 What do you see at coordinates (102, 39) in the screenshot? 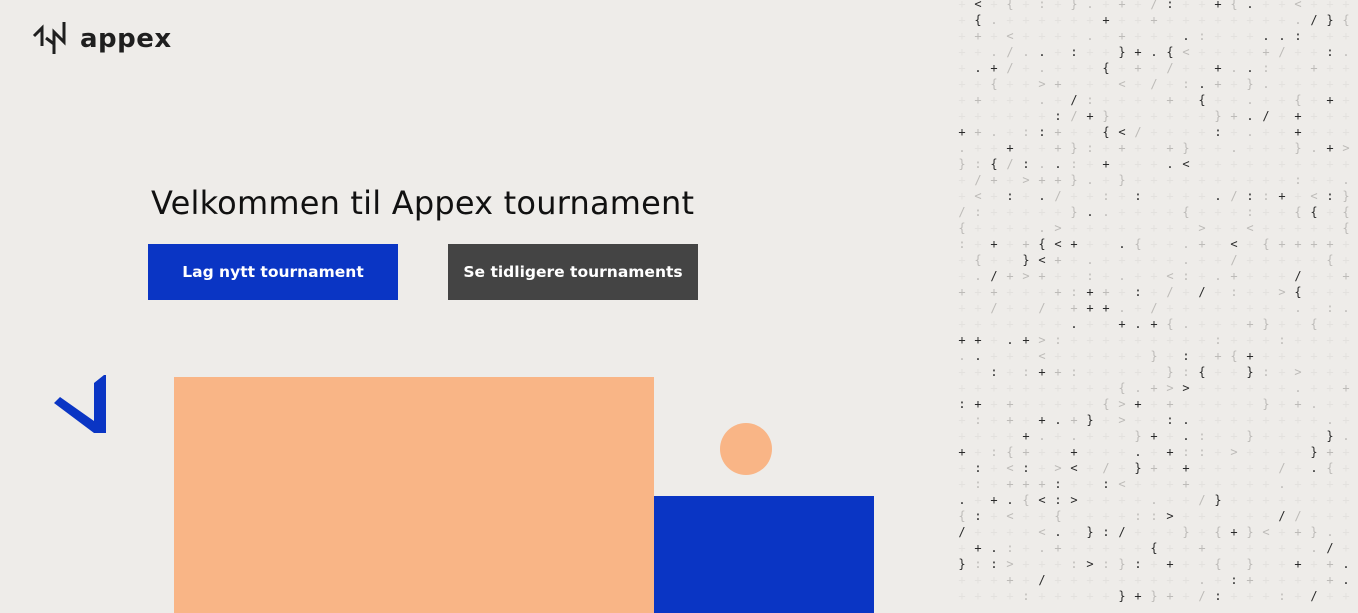
I see `brand-logo: appex` at bounding box center [102, 39].